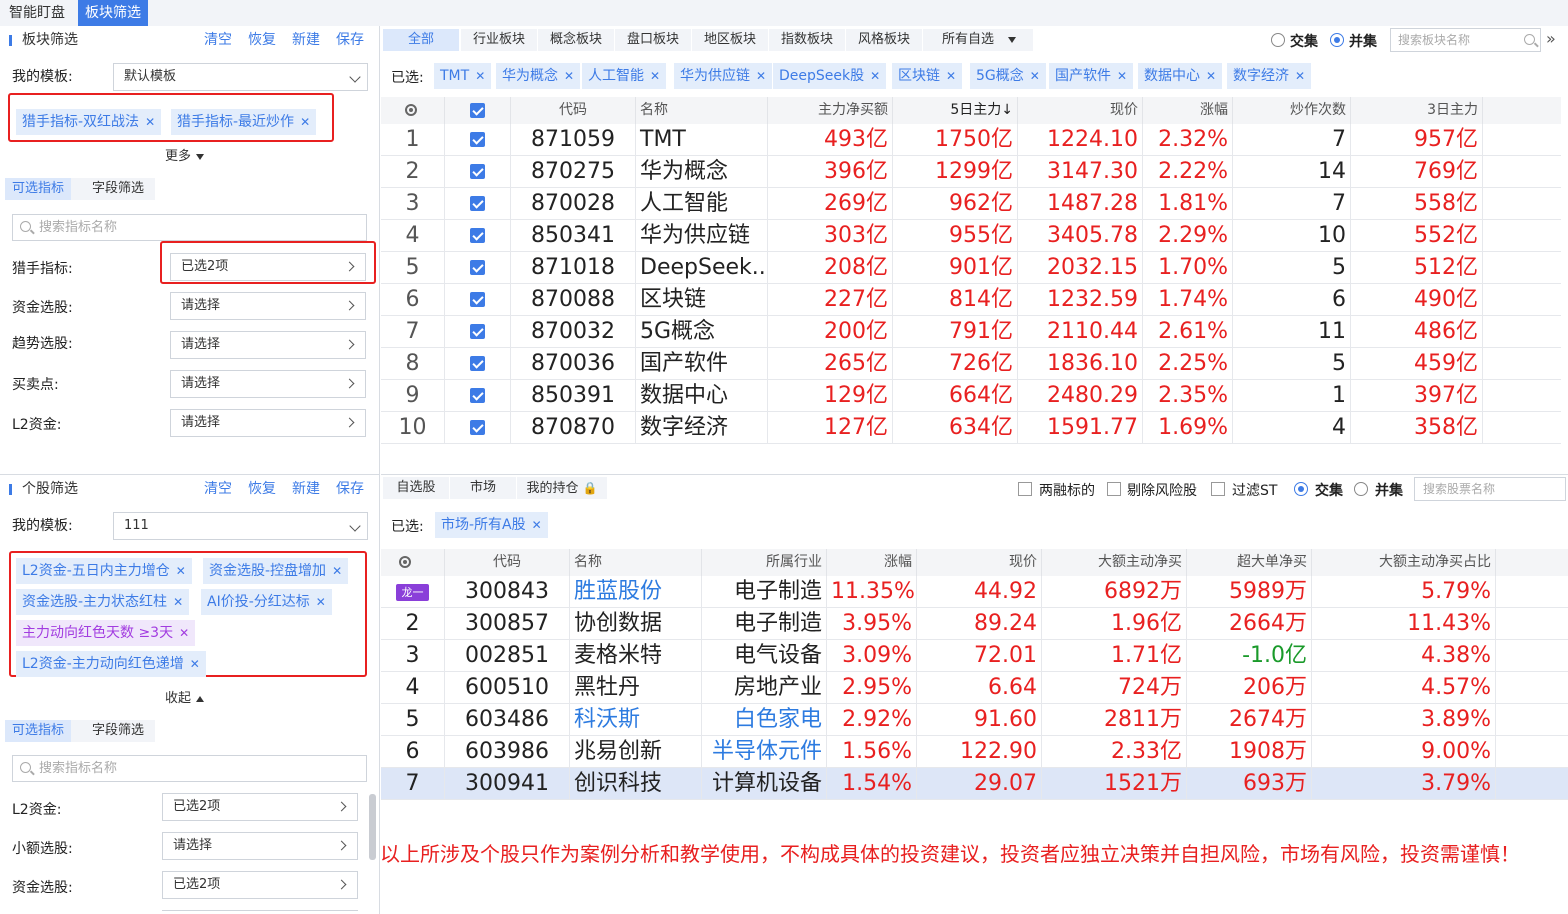 This screenshot has height=914, width=1568. I want to click on collapse-toggle: 收起, so click(185, 696).